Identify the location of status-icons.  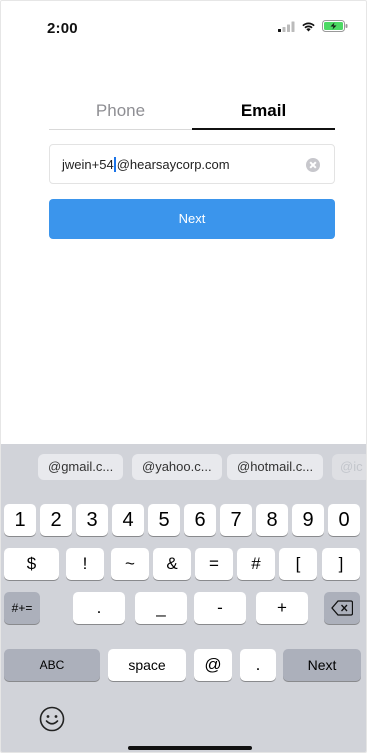
(313, 26).